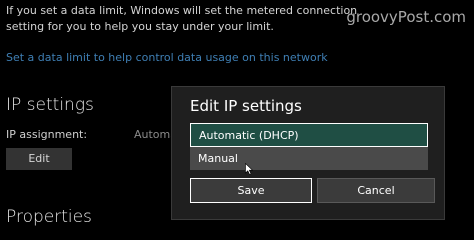 The image size is (474, 240). I want to click on option-manual: Manual, so click(309, 158).